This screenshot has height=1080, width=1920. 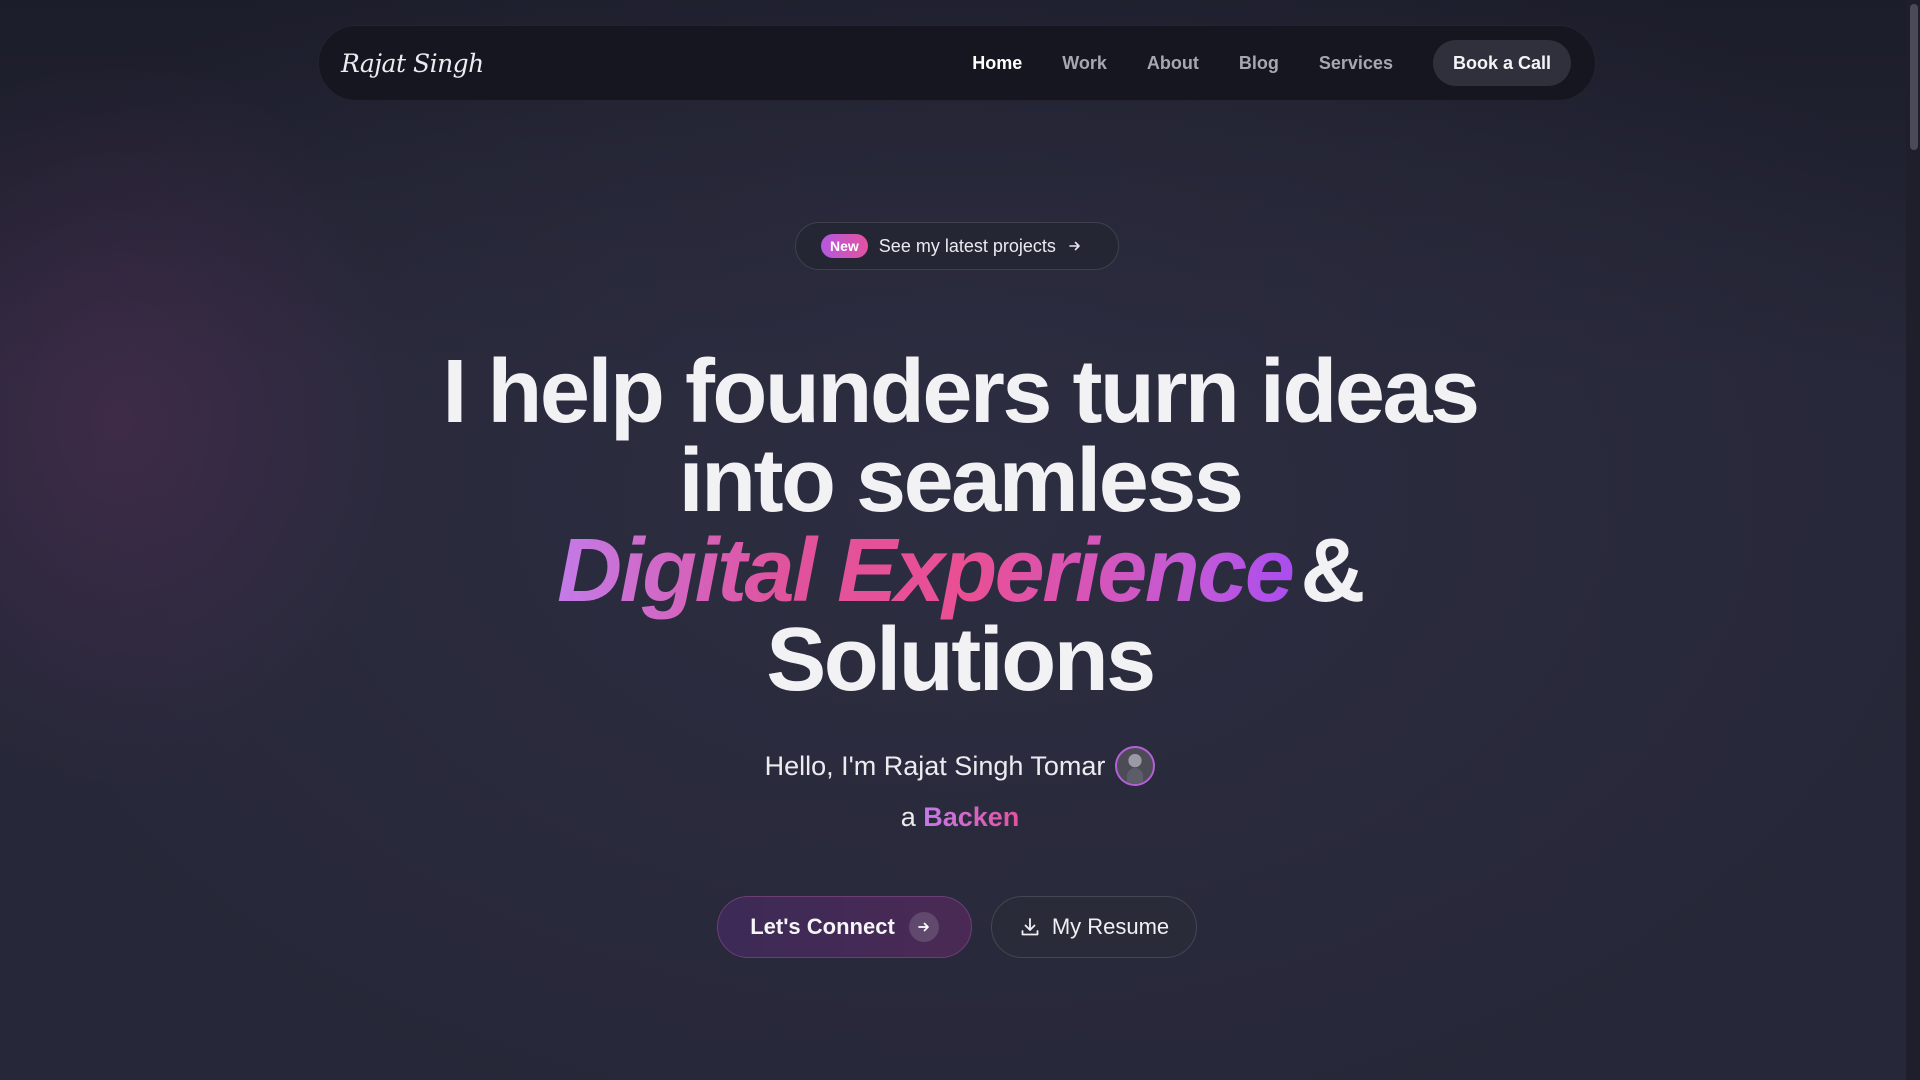 I want to click on role-line: a Backen, so click(x=960, y=817).